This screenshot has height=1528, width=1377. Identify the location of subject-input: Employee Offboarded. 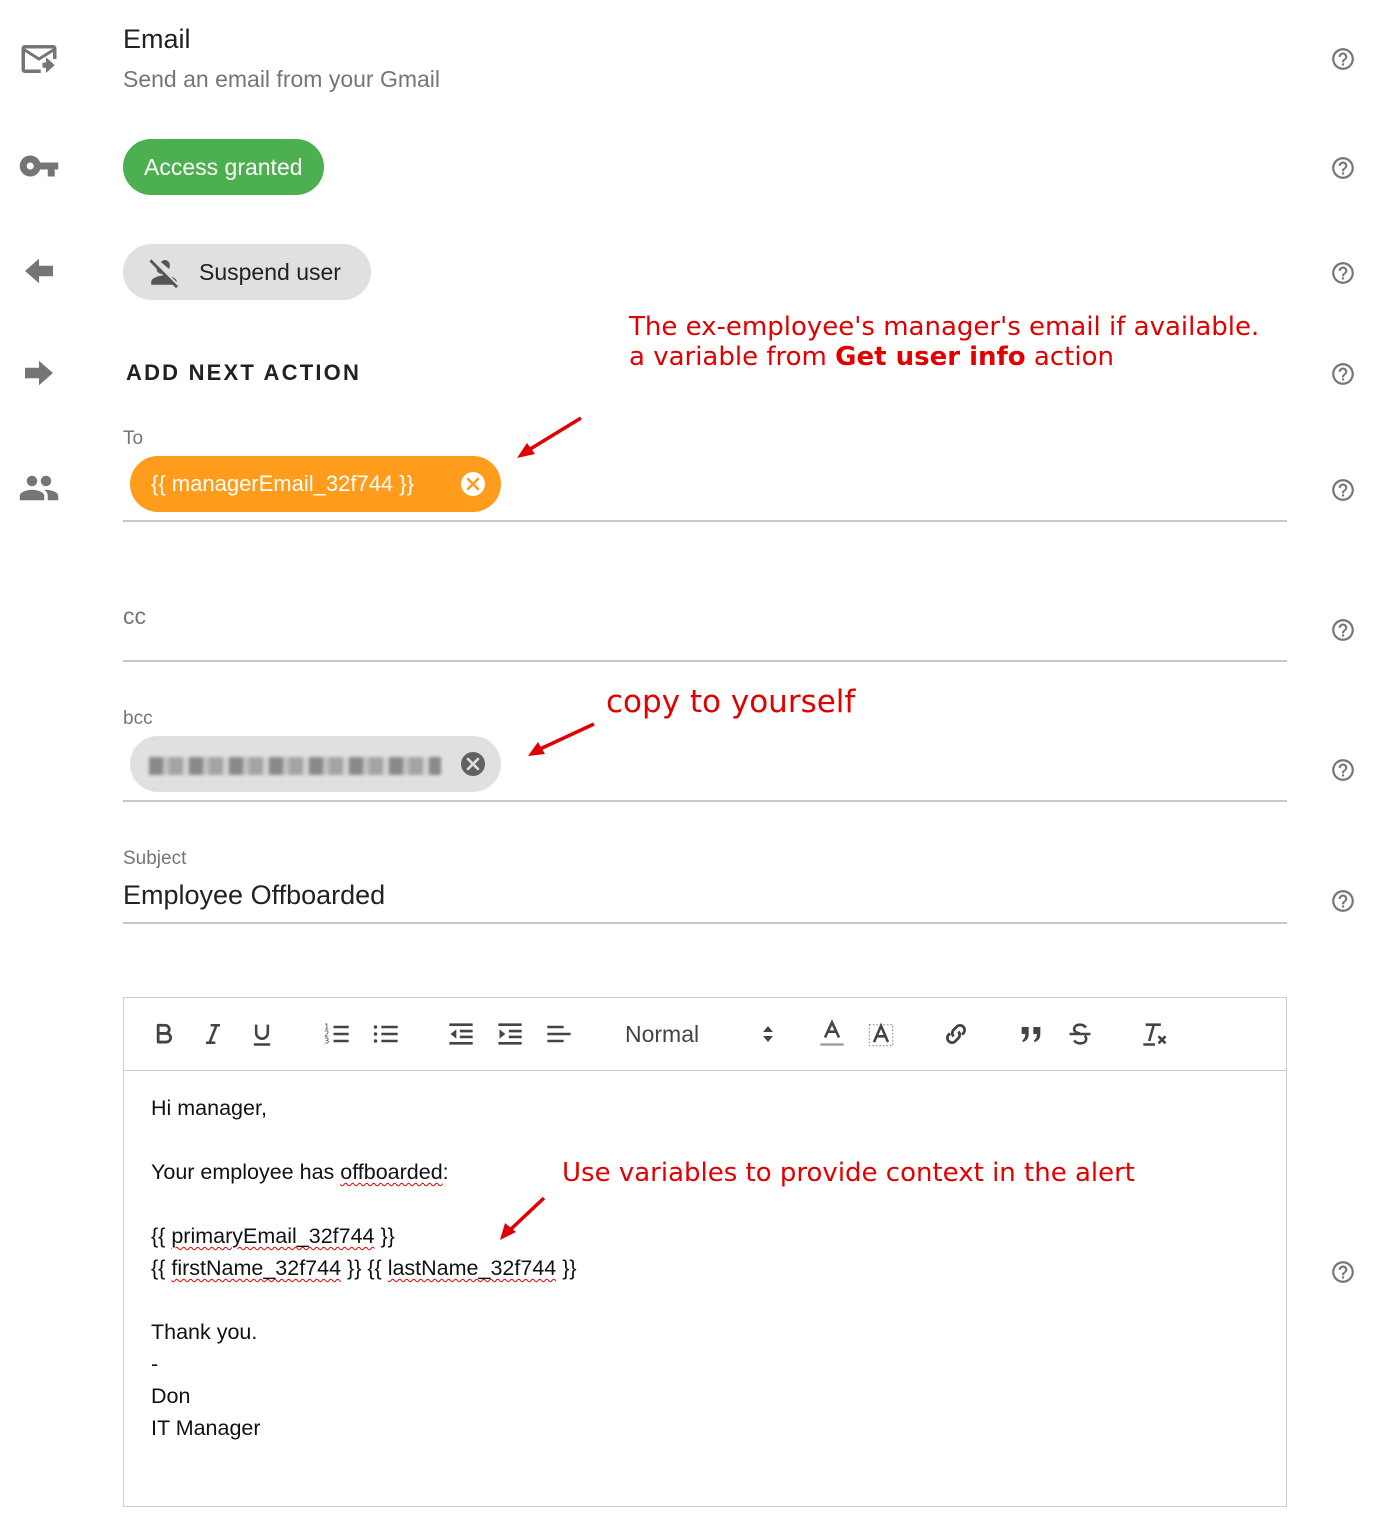
(254, 895).